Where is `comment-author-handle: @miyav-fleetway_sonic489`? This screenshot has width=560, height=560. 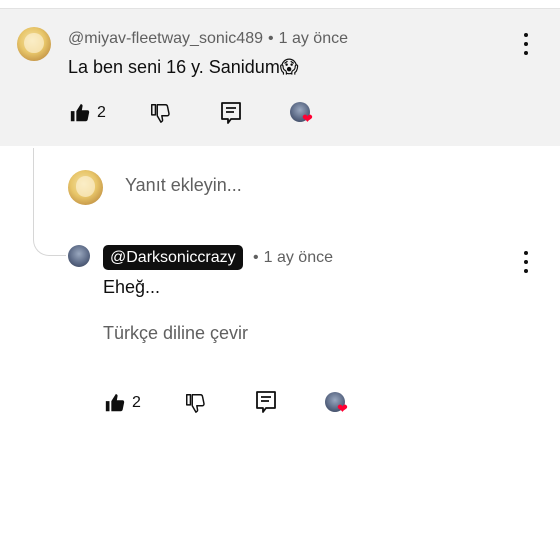
comment-author-handle: @miyav-fleetway_sonic489 is located at coordinates (165, 38).